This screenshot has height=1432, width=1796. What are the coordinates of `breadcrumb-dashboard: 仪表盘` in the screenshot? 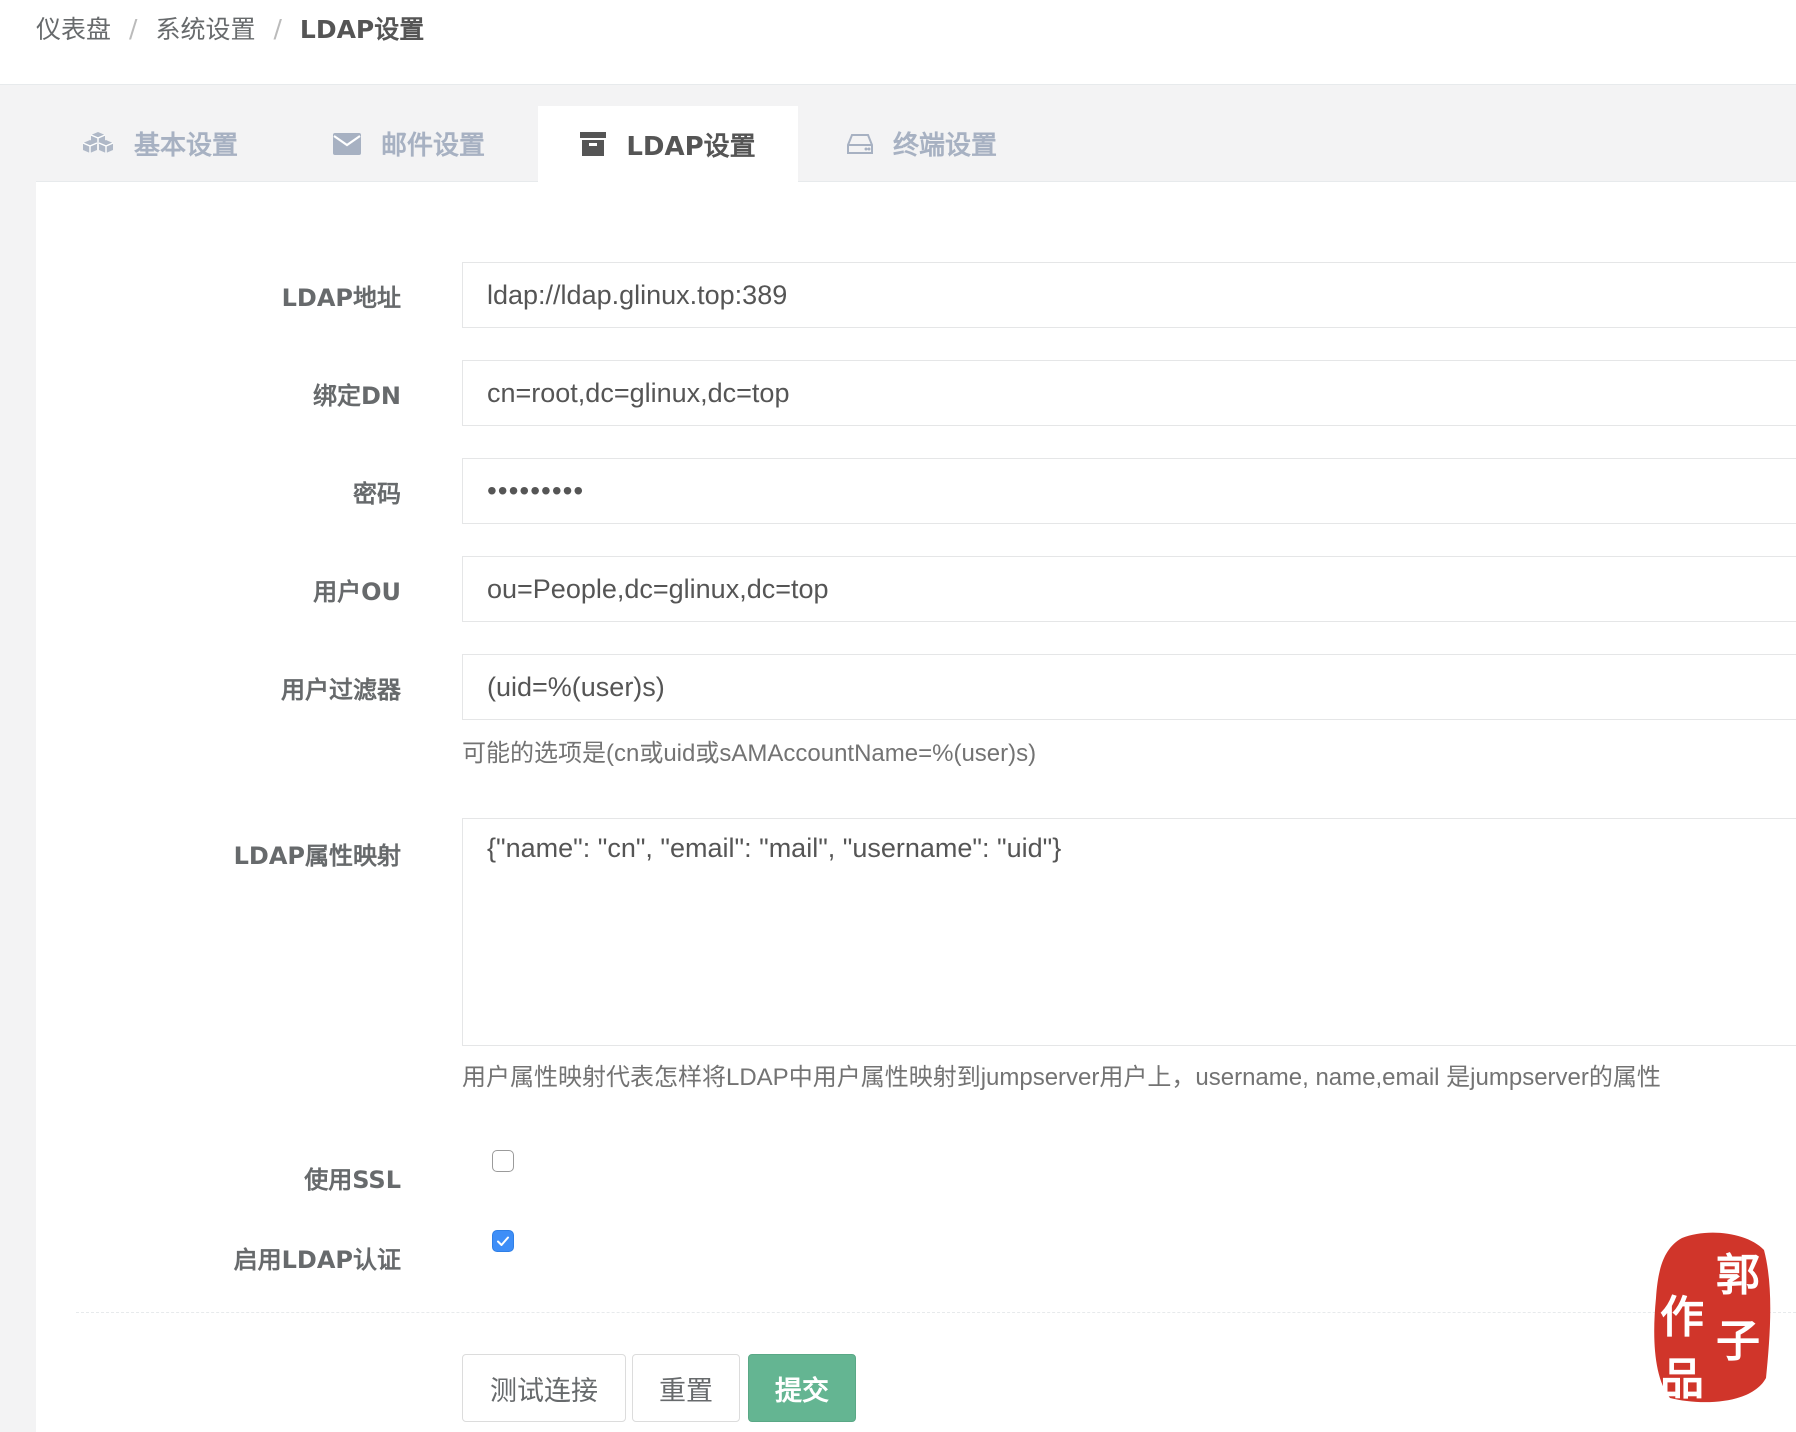 It's located at (73, 28).